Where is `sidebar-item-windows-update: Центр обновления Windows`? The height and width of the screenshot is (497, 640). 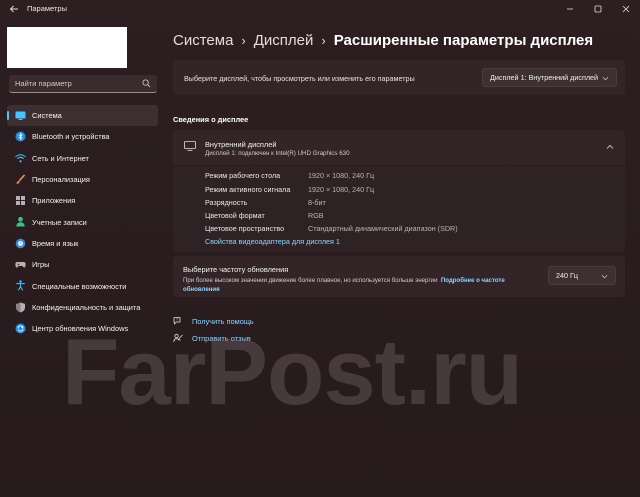
sidebar-item-windows-update: Центр обновления Windows is located at coordinates (82, 328).